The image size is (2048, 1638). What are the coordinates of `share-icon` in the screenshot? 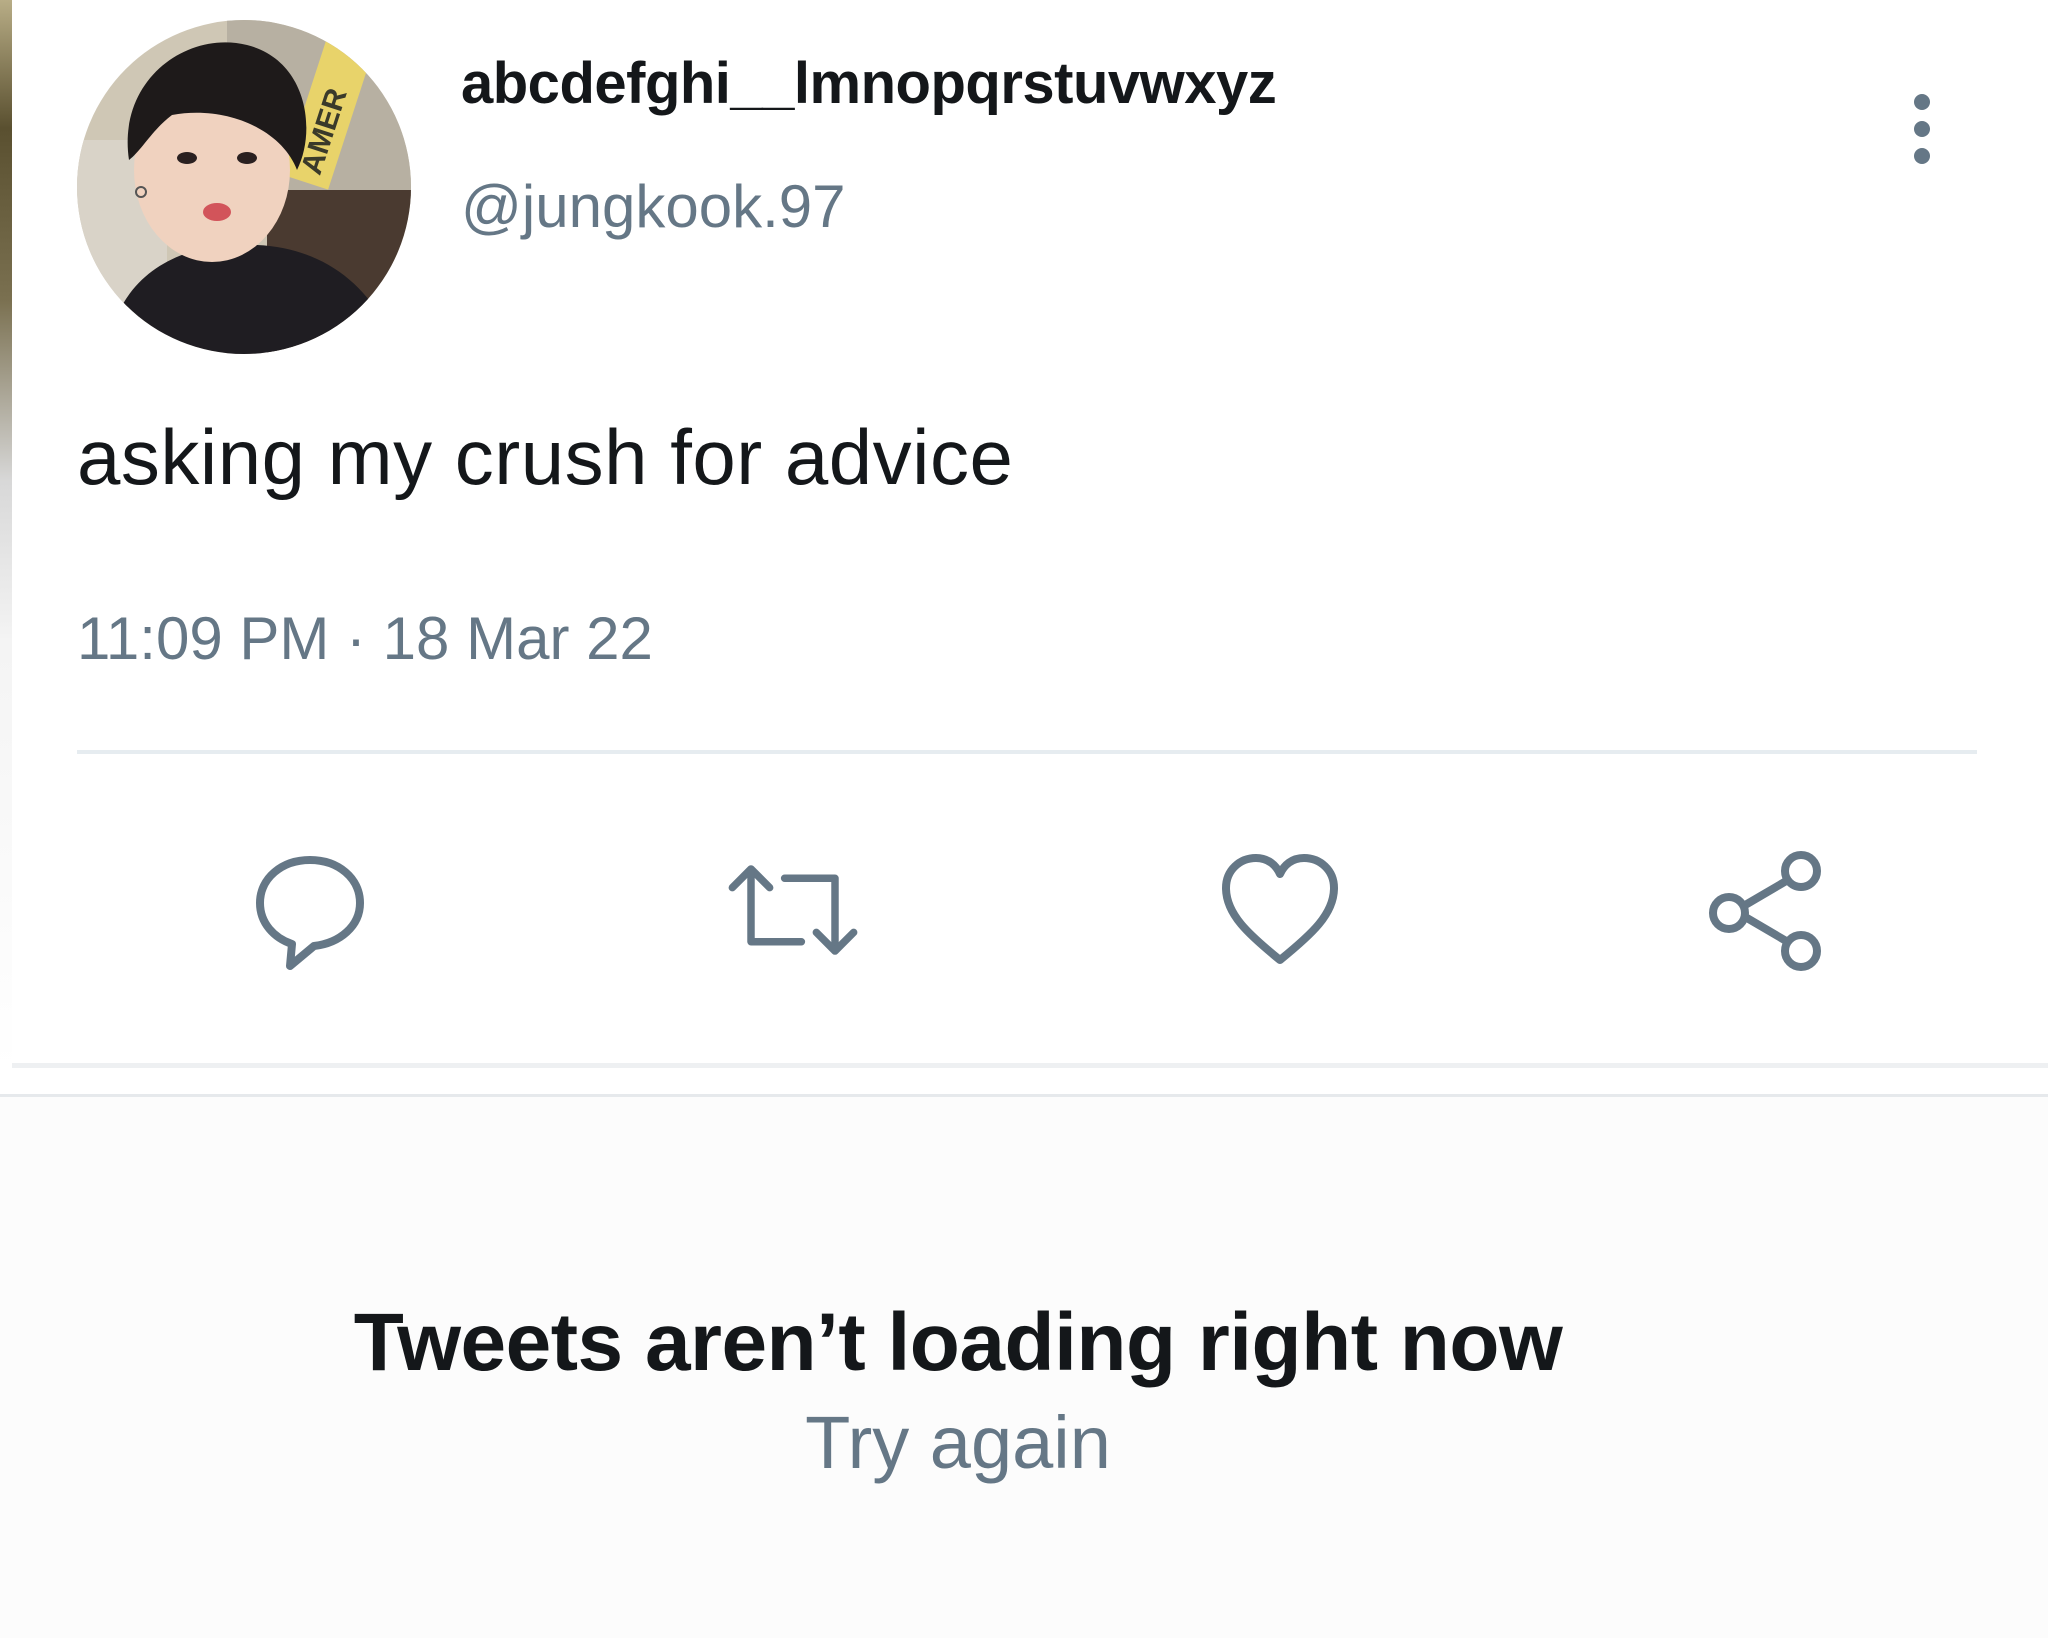 It's located at (1765, 911).